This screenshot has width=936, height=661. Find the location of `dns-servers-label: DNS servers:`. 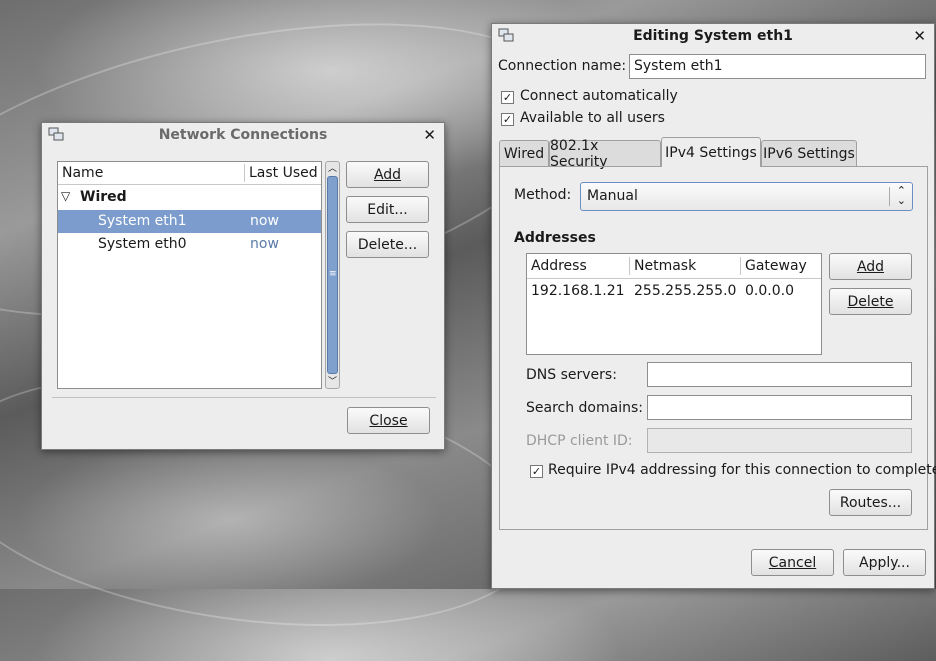

dns-servers-label: DNS servers: is located at coordinates (571, 375).